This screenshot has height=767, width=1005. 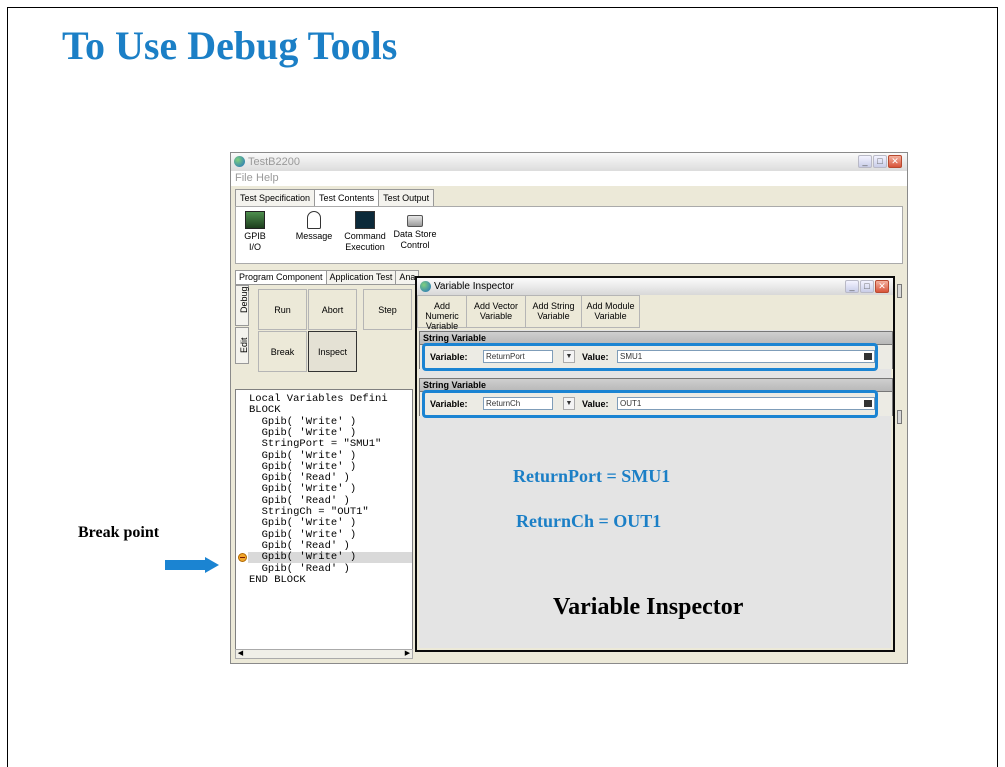 What do you see at coordinates (265, 410) in the screenshot?
I see `code-line: BLOCK` at bounding box center [265, 410].